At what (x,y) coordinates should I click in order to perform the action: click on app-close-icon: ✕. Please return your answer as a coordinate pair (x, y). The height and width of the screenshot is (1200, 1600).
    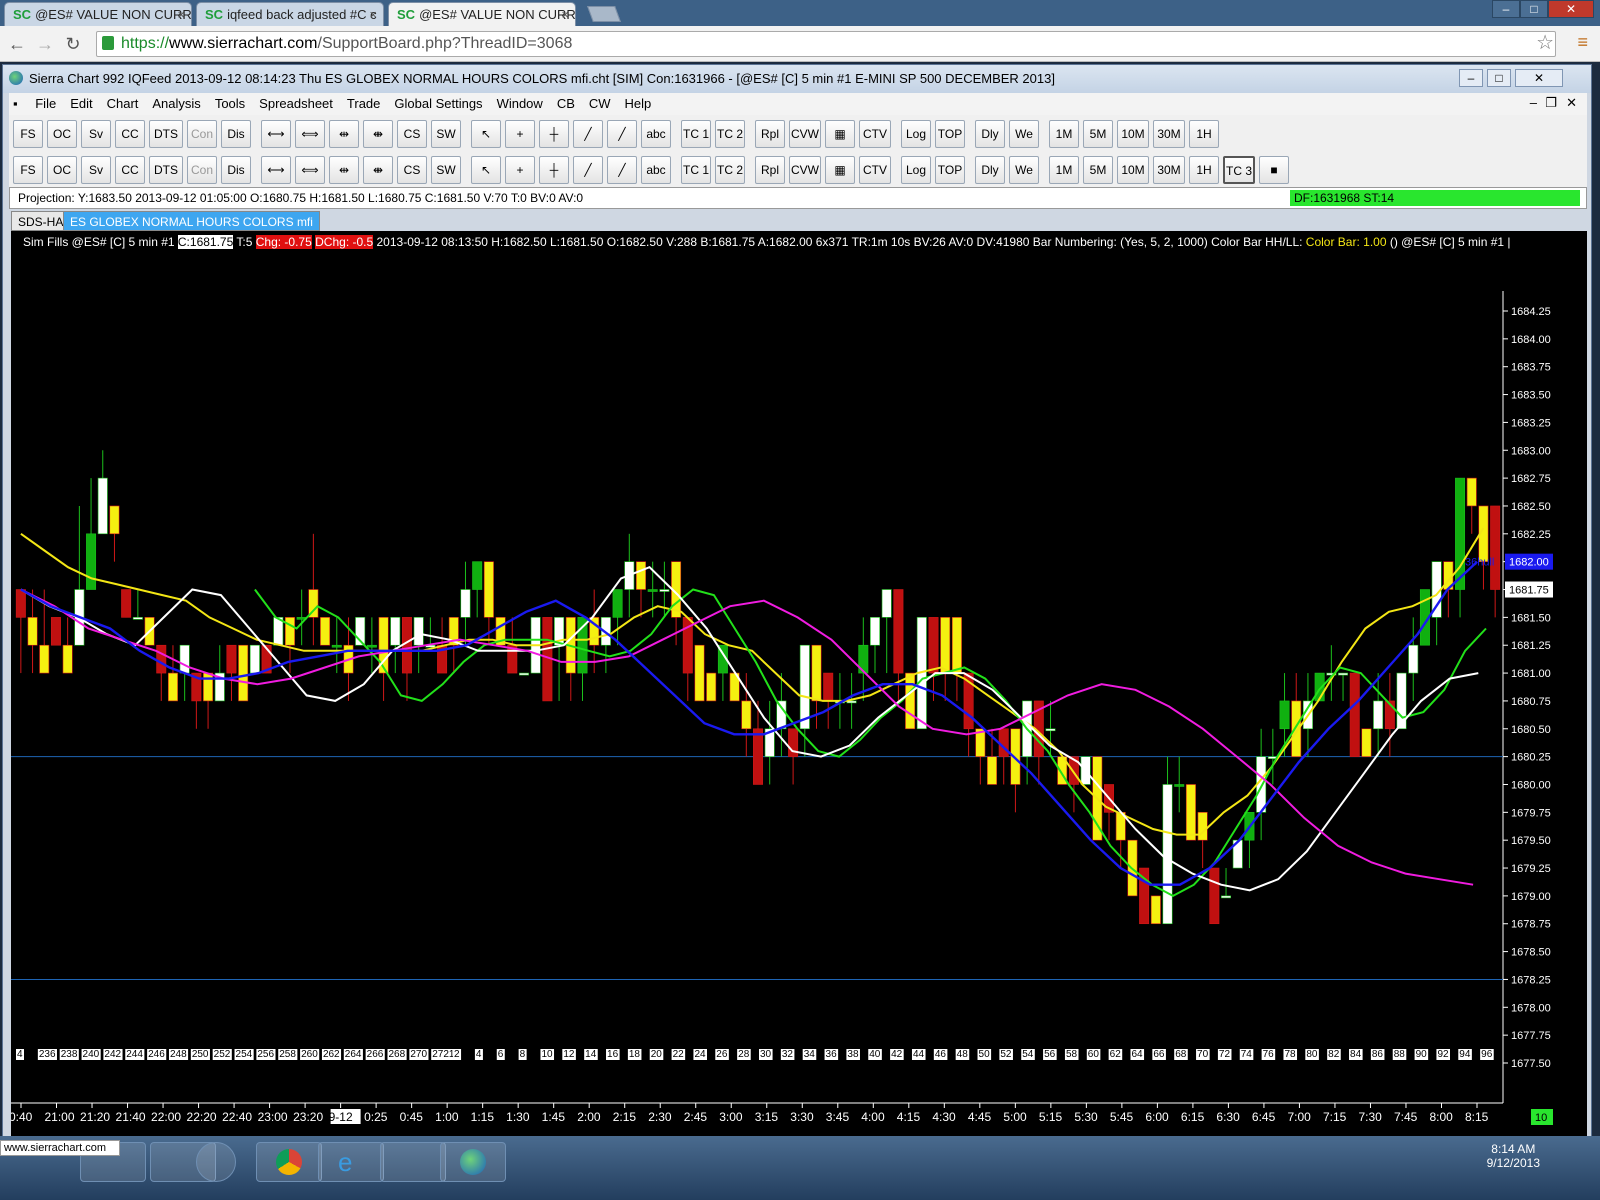
    Looking at the image, I should click on (1539, 78).